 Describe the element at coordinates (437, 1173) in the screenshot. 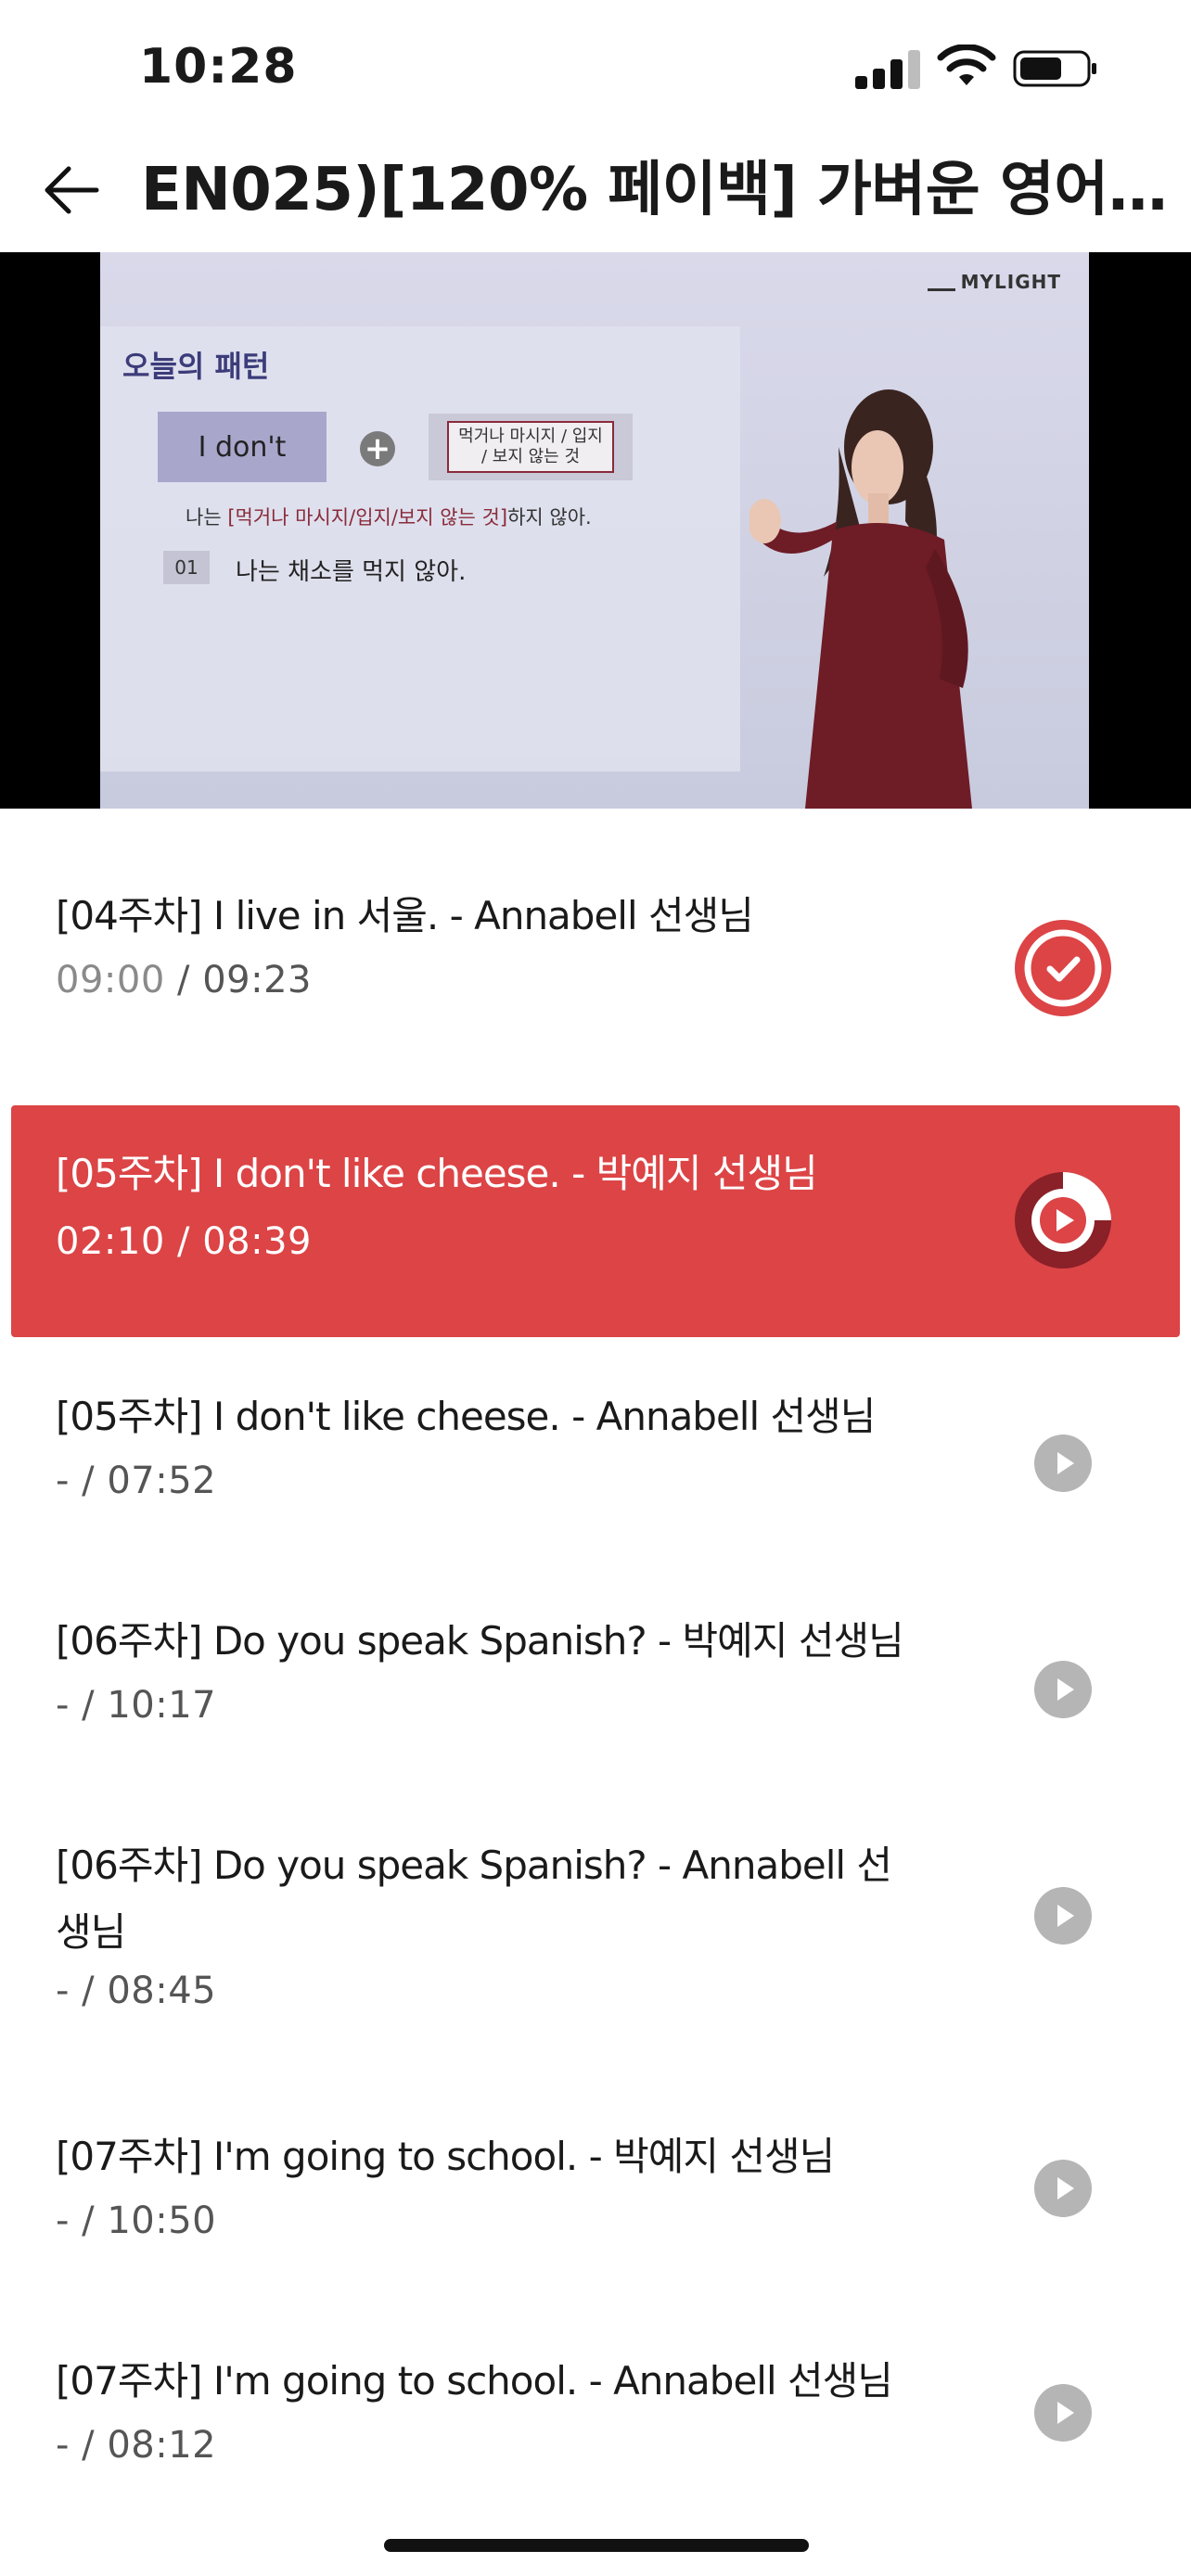

I see `lesson-title: [05주차] I don't like cheese. - 박예지 선생님` at that location.